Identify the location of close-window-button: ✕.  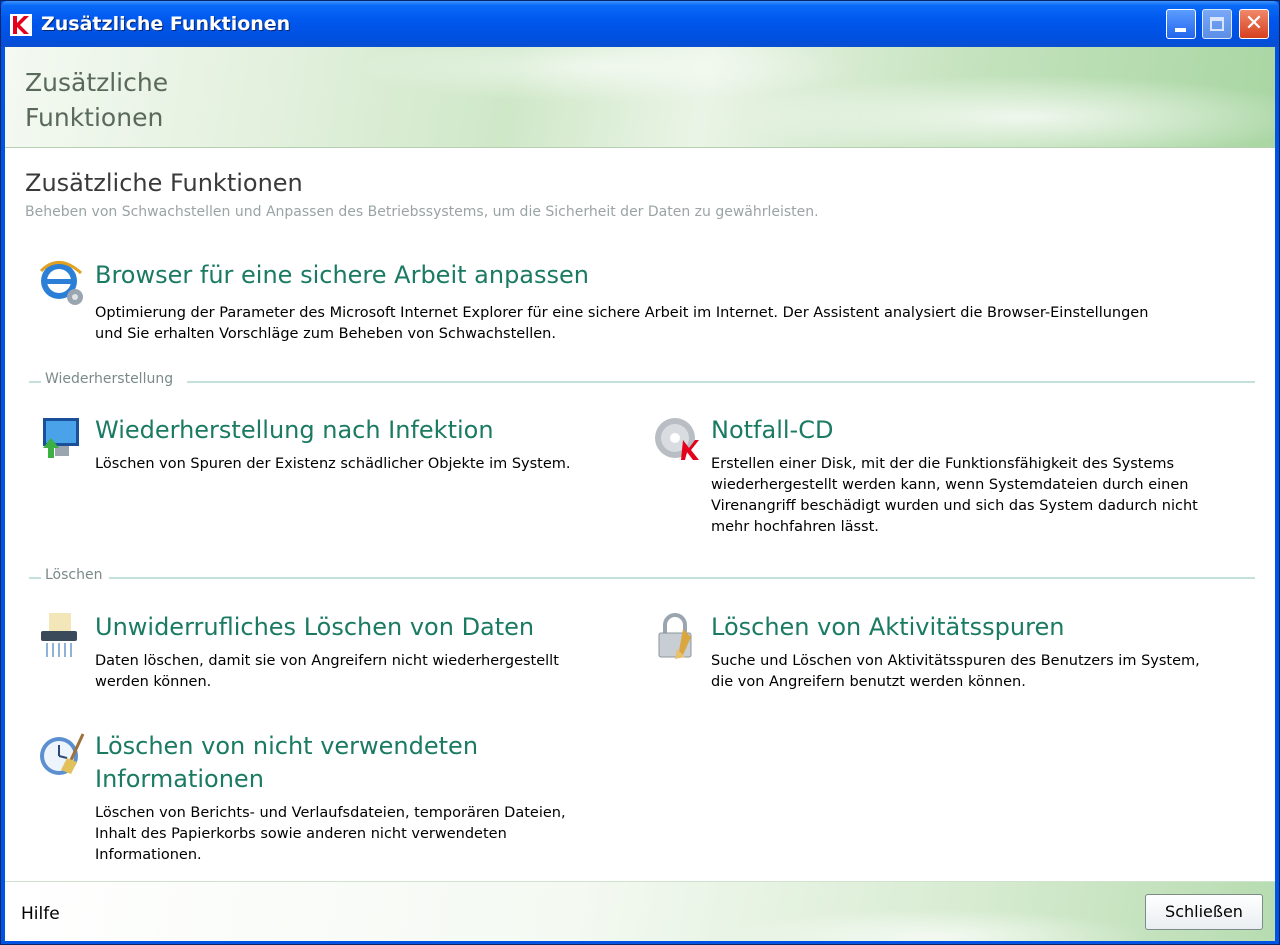
(1254, 24).